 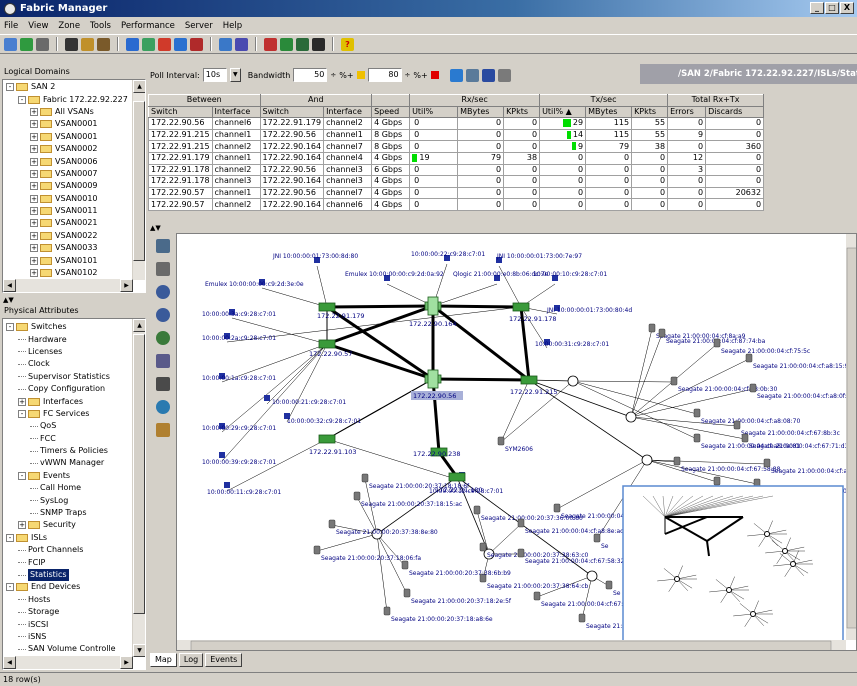 I want to click on menu-tools: Tools, so click(x=100, y=26).